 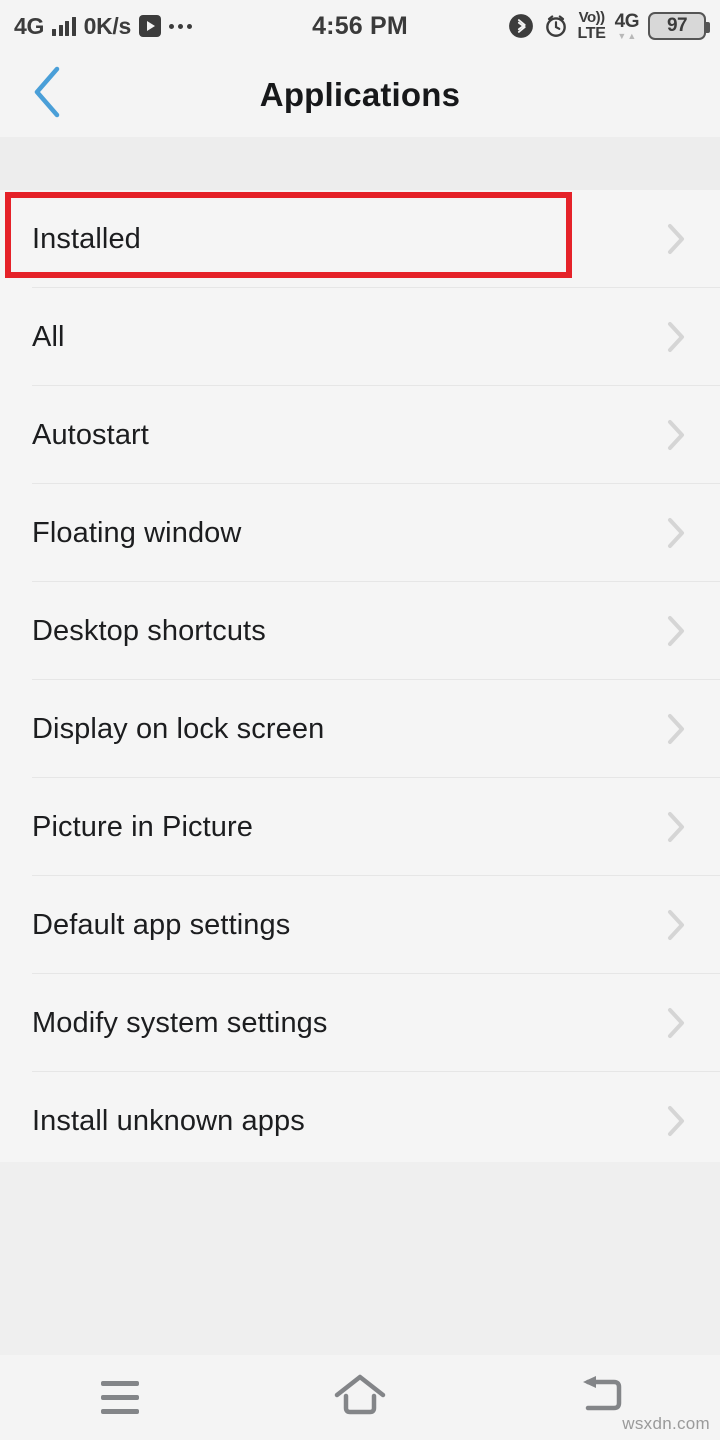 I want to click on home-icon, so click(x=360, y=1397).